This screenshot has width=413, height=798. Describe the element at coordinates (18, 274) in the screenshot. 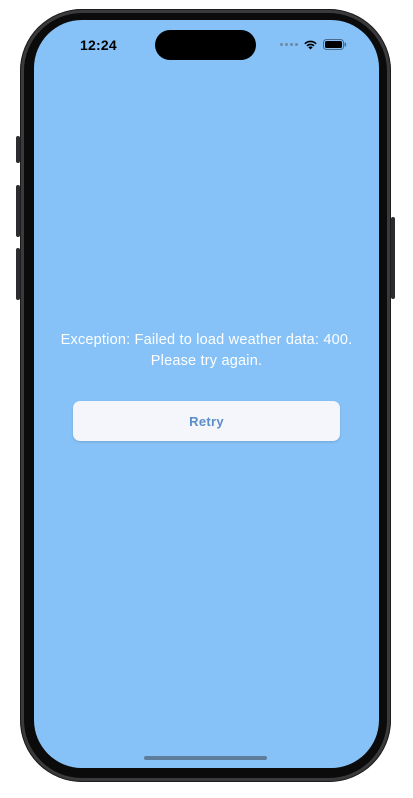

I see `volume-down-button` at that location.